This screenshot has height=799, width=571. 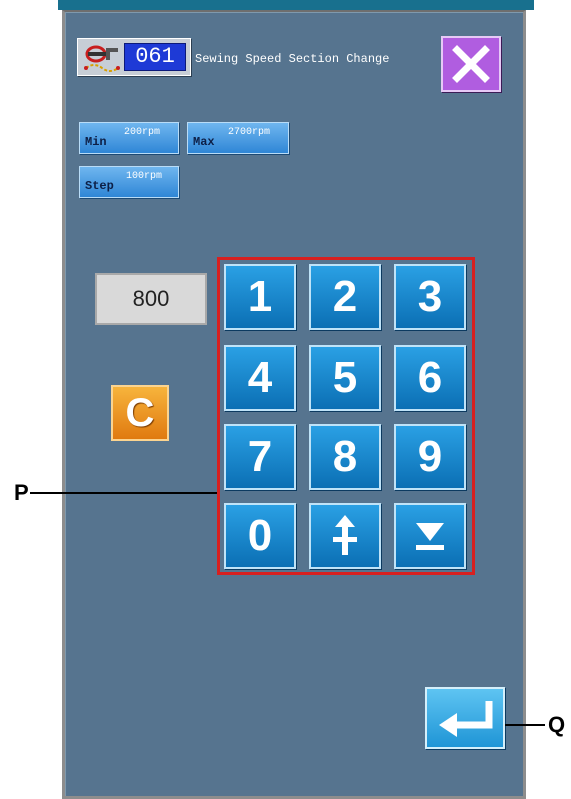 I want to click on plus-minus-icon, so click(x=345, y=535).